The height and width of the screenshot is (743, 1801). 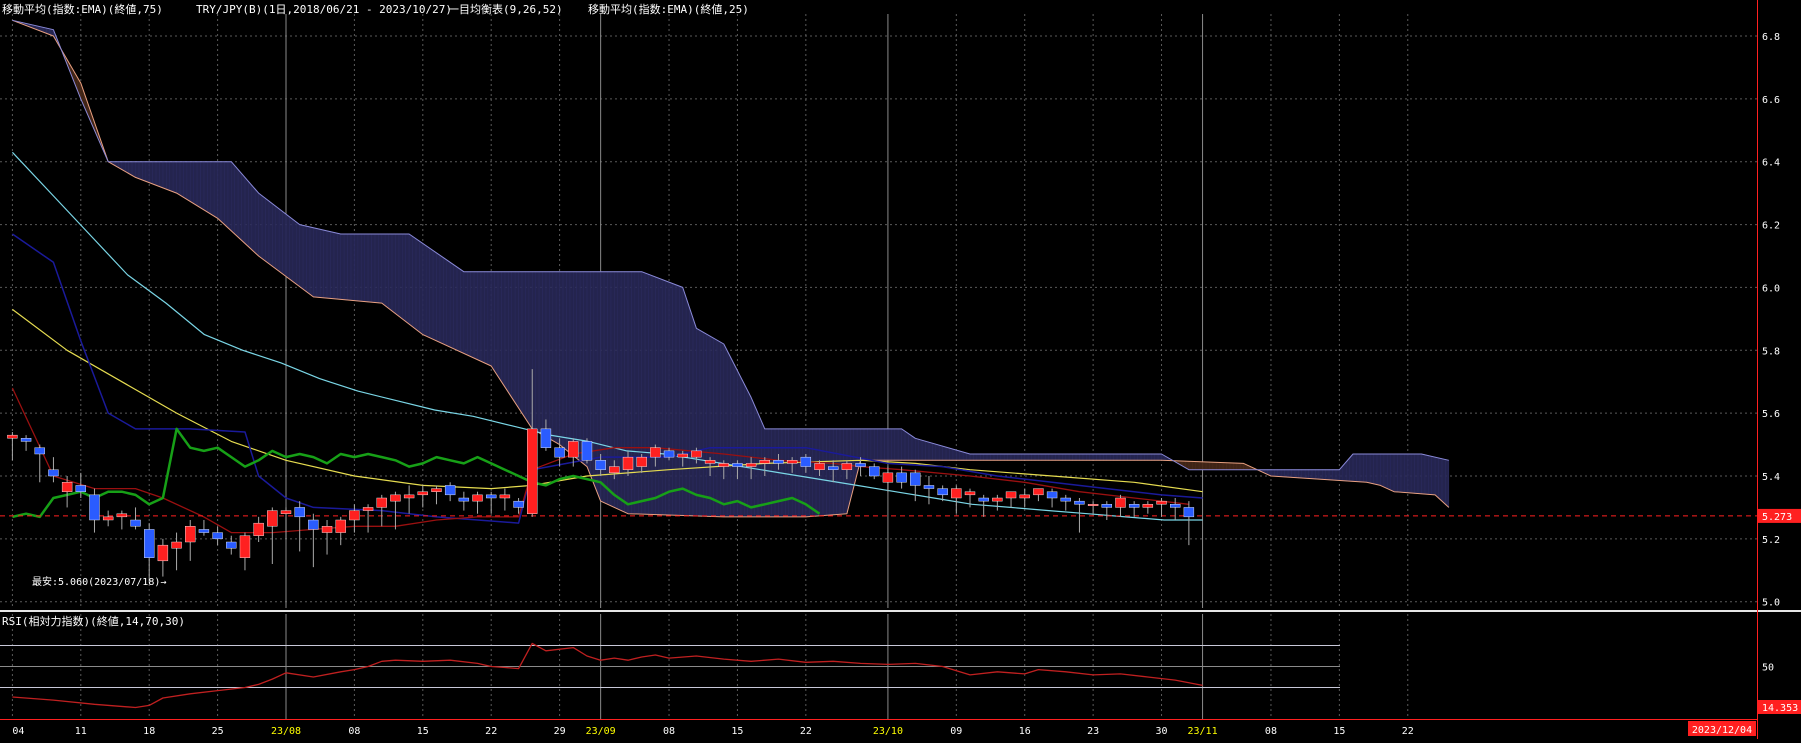 I want to click on y-tick-label: 6.4, so click(x=1771, y=163).